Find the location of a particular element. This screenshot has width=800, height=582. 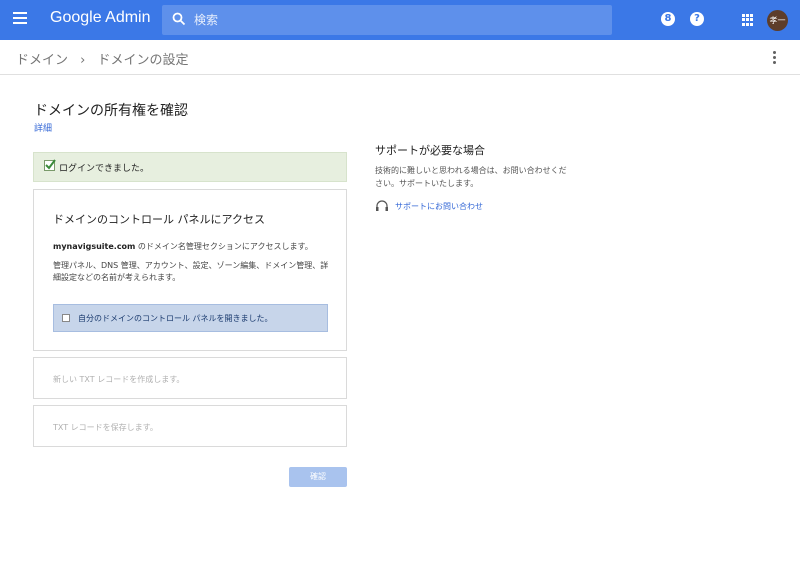

support-title: サポートが必要な場合 is located at coordinates (430, 150).